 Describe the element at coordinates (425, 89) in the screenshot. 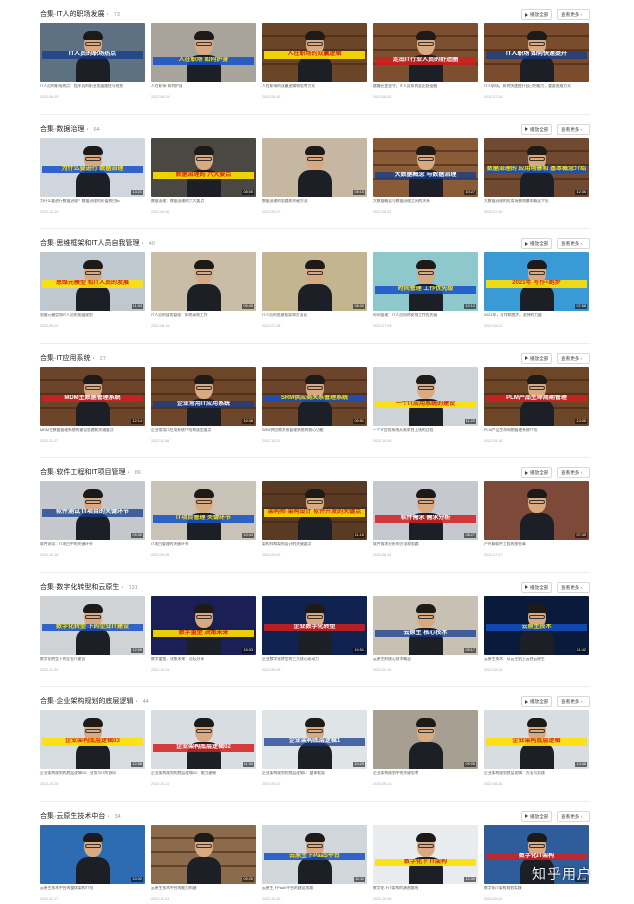

I see `video-title: 跳槽还是坚守，IT人员如何走出舒适圈` at that location.